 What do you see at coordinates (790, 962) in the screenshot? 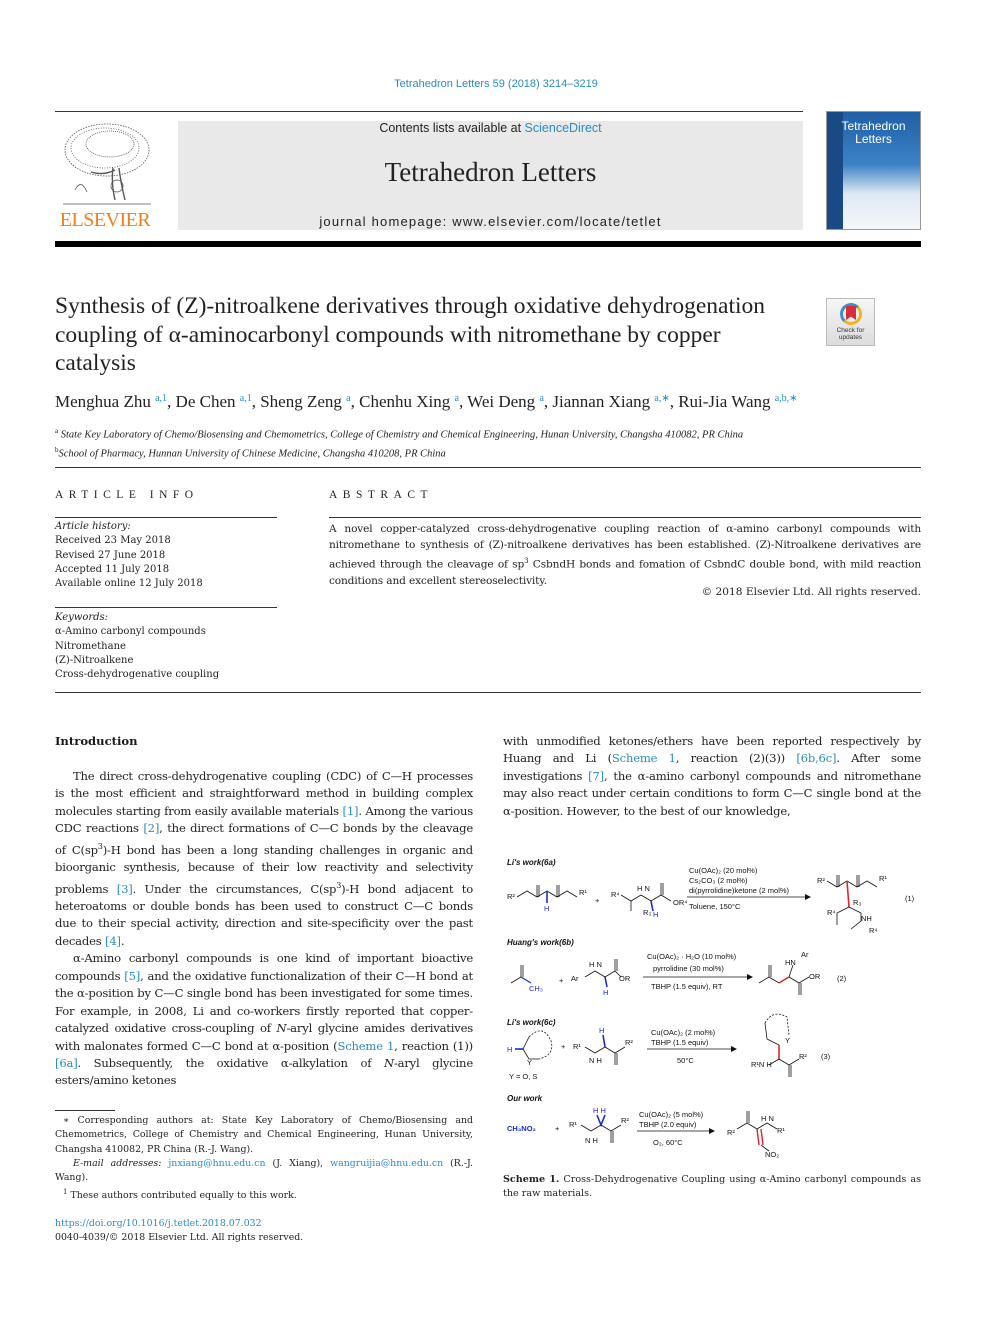
I see `chem-label: HN` at bounding box center [790, 962].